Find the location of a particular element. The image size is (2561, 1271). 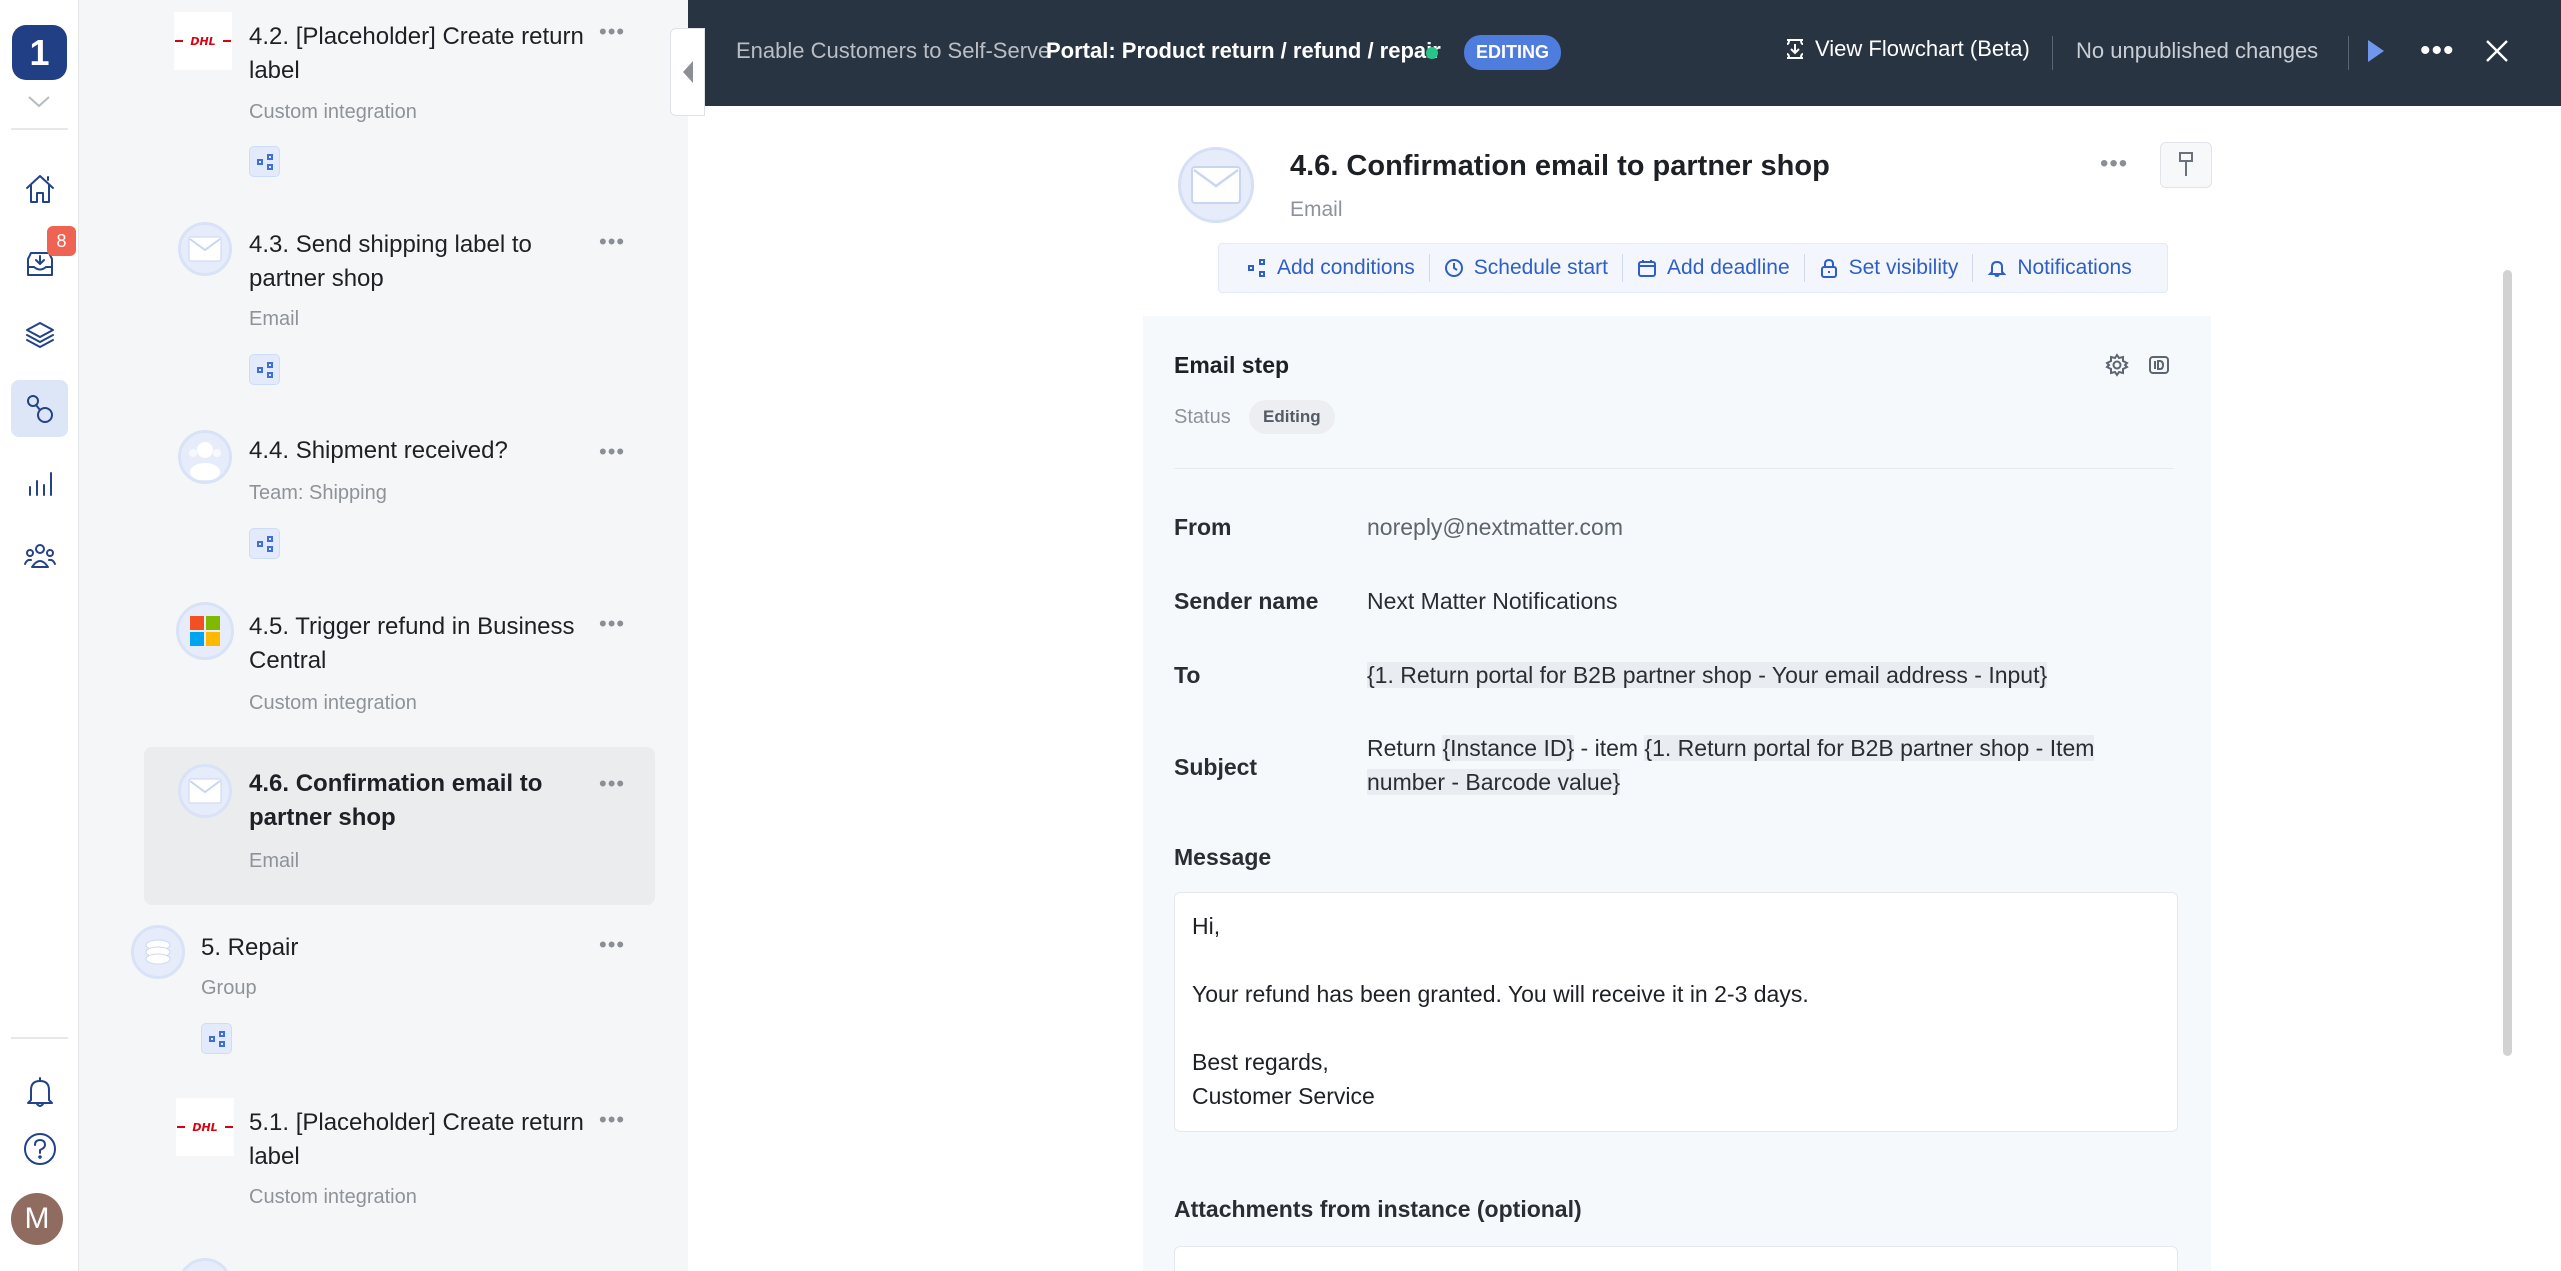

notifications-button: Notifications is located at coordinates (2059, 268).